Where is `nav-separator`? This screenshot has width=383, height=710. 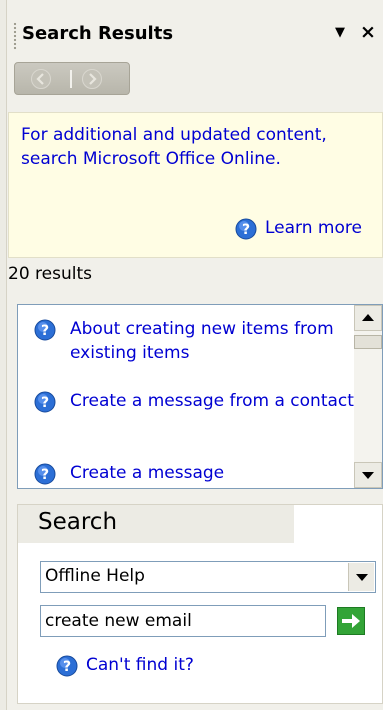
nav-separator is located at coordinates (71, 79).